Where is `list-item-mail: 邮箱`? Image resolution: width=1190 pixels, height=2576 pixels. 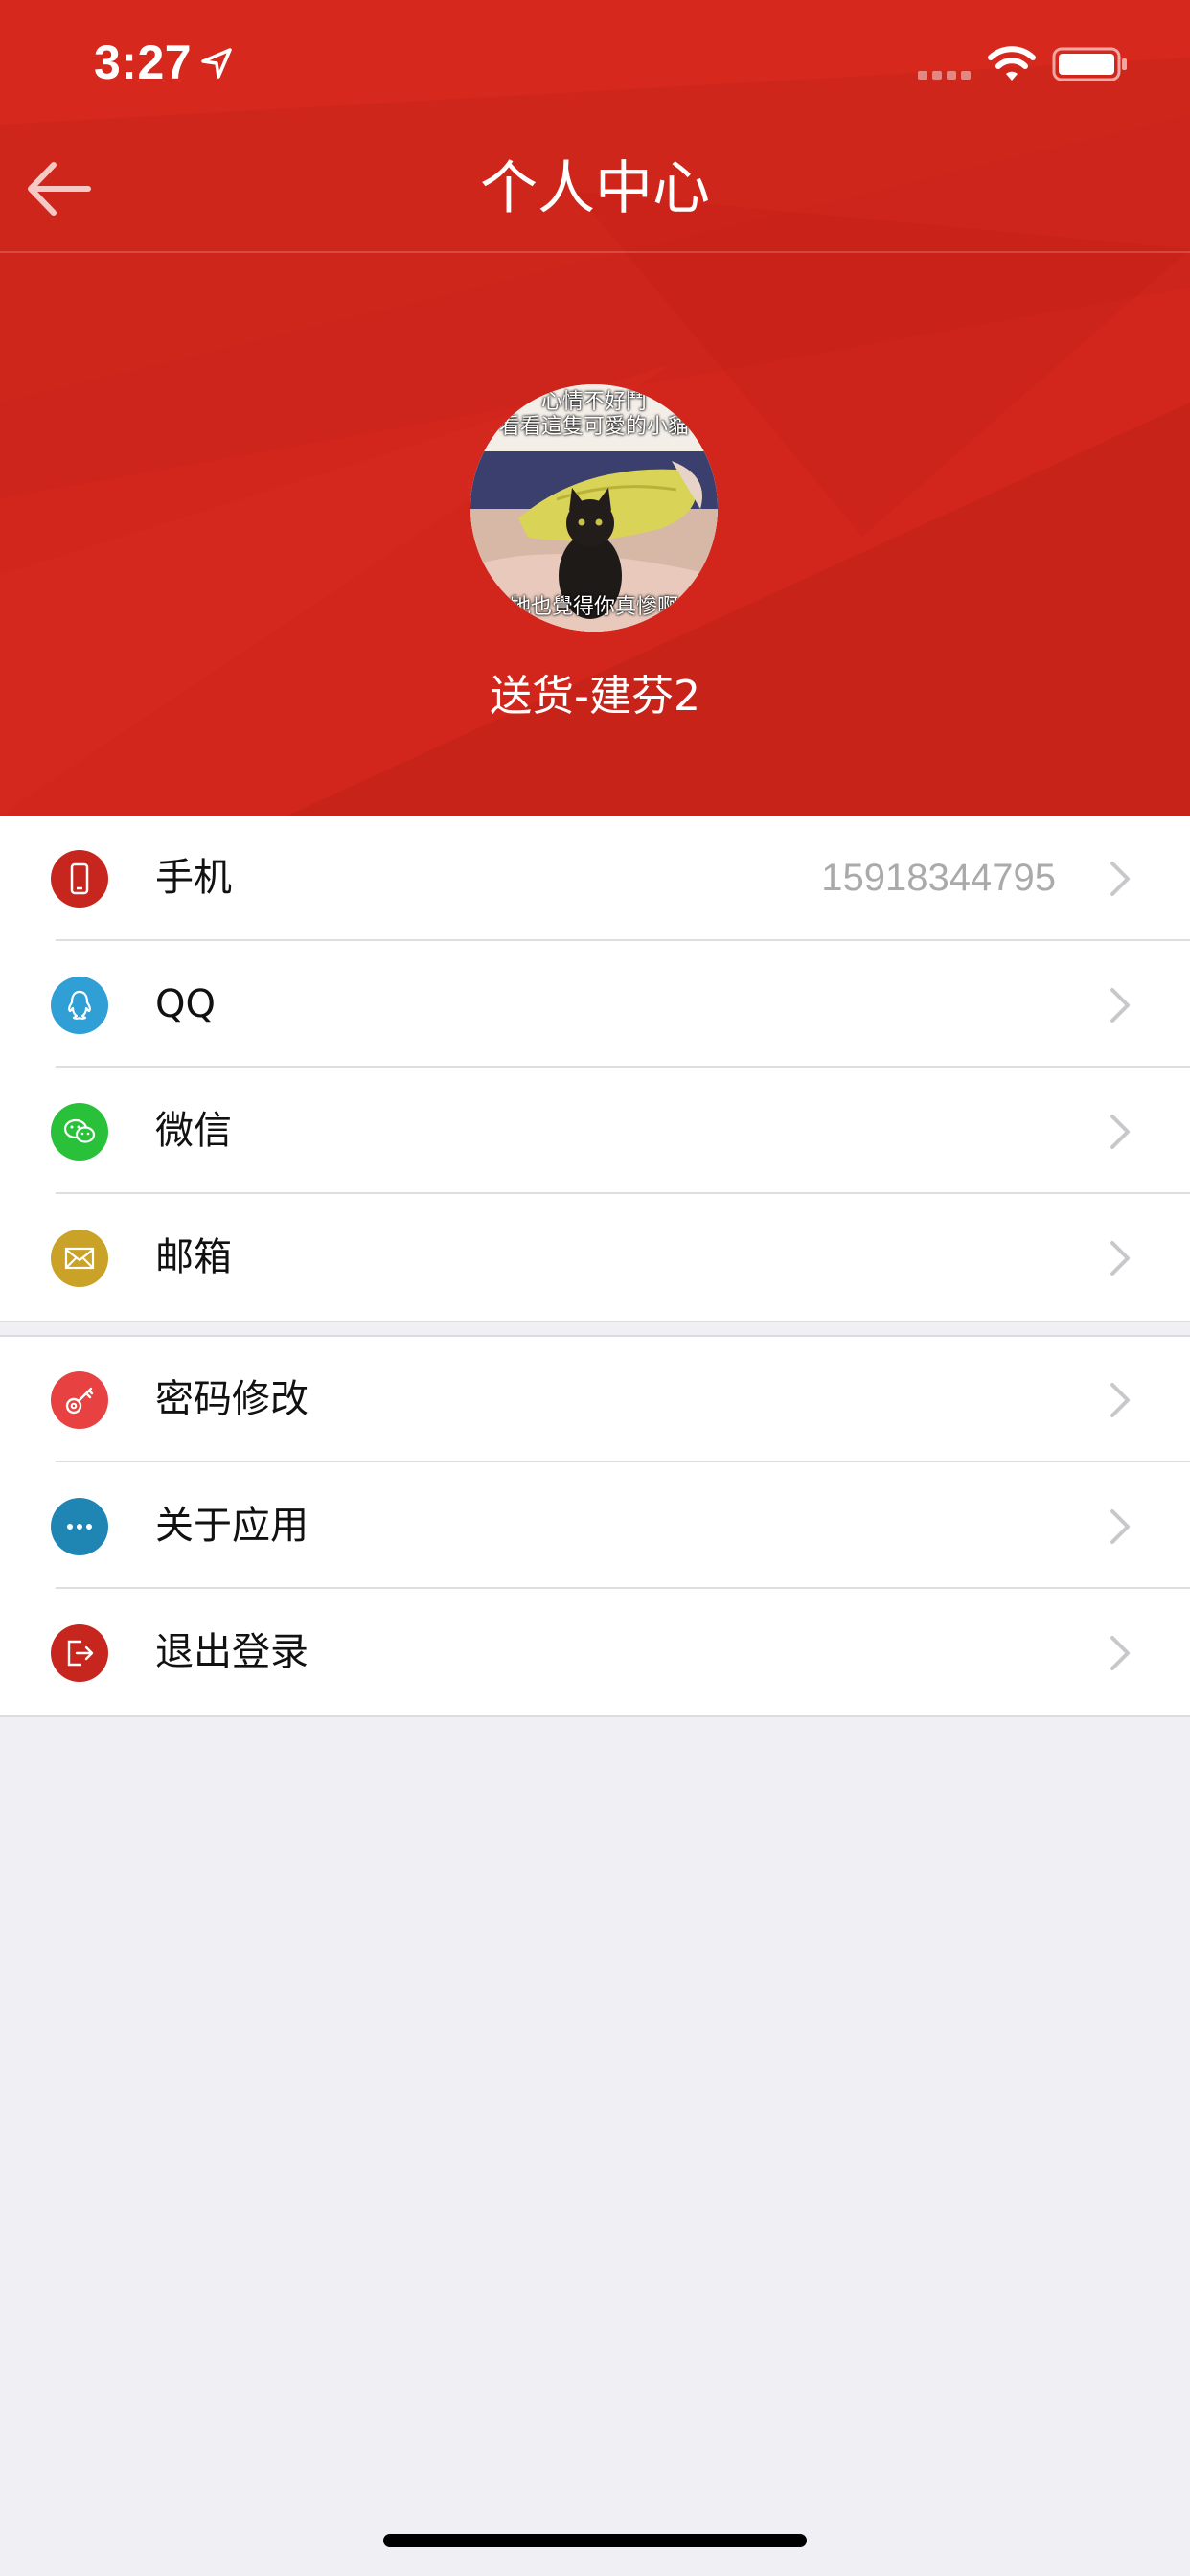 list-item-mail: 邮箱 is located at coordinates (595, 1258).